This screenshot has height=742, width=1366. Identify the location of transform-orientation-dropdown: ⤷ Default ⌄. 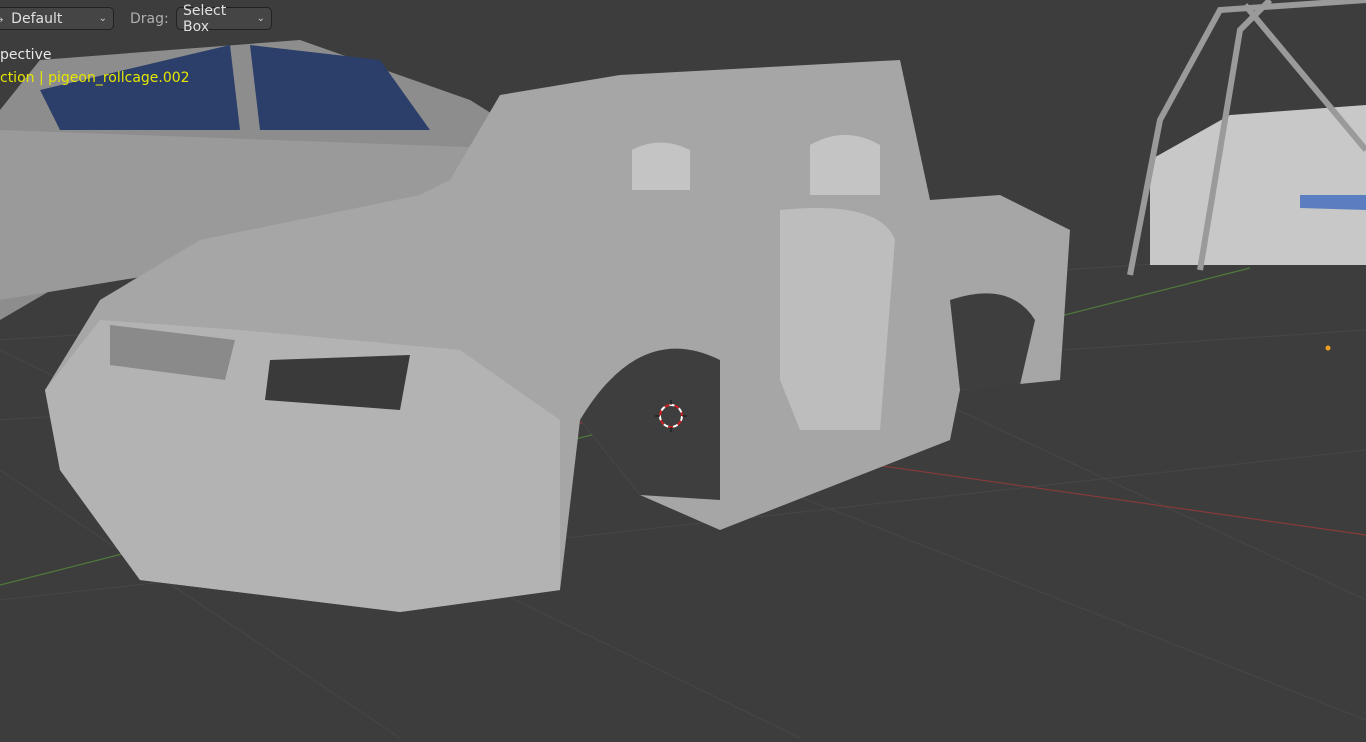
(57, 18).